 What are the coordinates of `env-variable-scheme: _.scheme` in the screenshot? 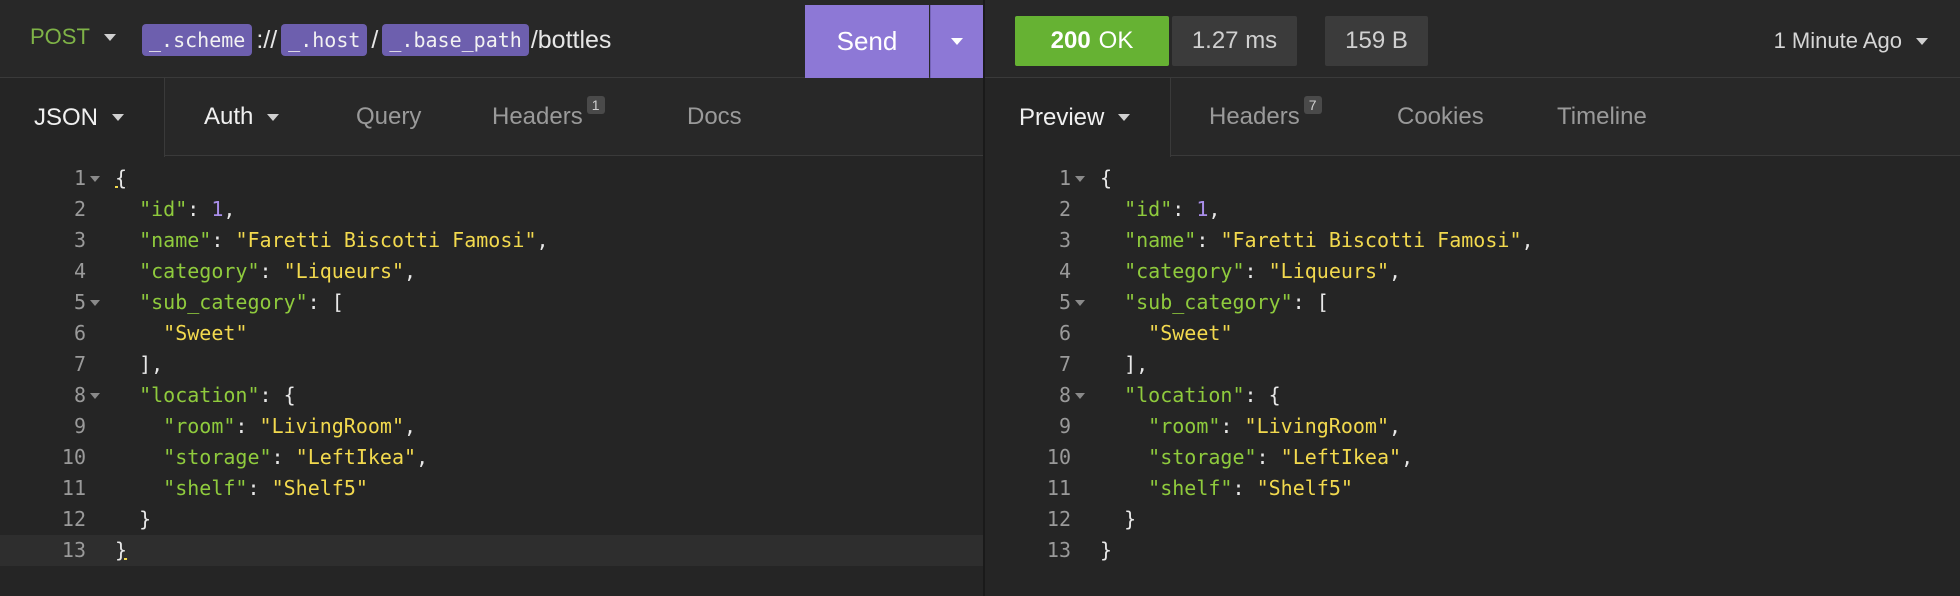 It's located at (197, 40).